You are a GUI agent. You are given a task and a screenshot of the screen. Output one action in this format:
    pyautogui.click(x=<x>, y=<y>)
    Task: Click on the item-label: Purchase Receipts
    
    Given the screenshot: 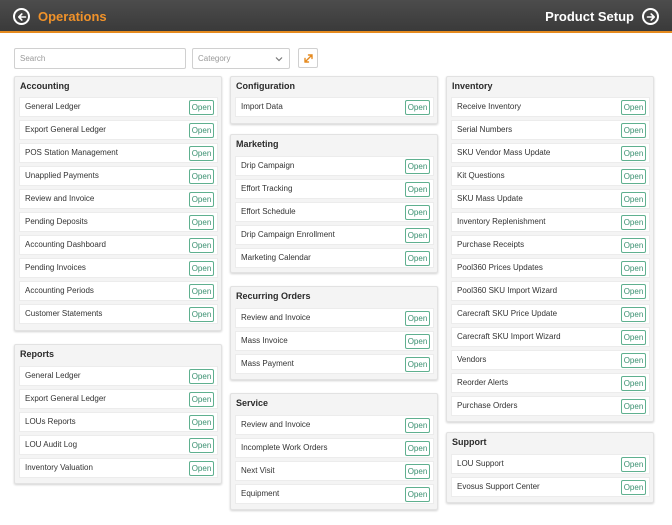 What is the action you would take?
    pyautogui.click(x=490, y=244)
    